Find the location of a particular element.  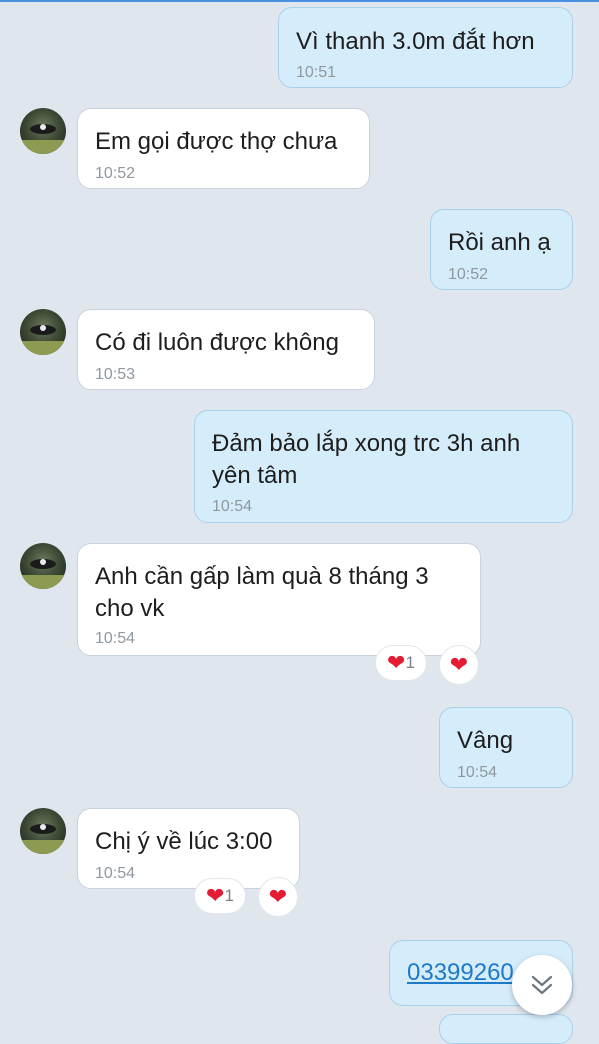

message-bubble-incoming: Chị ý về lúc 3:00 10:54 is located at coordinates (188, 848).